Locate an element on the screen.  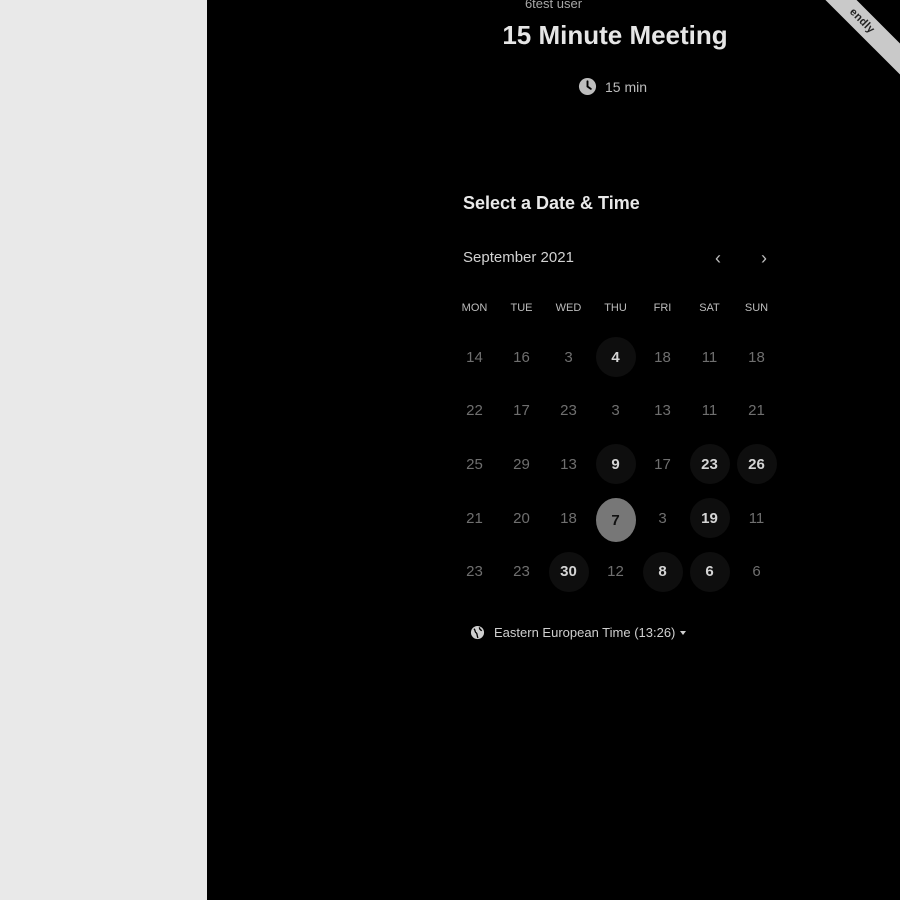
weekday-label: MON is located at coordinates (474, 308).